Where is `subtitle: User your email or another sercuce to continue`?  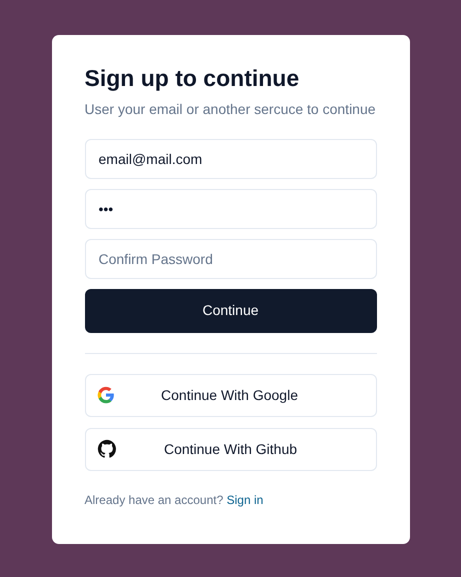 subtitle: User your email or another sercuce to continue is located at coordinates (230, 109).